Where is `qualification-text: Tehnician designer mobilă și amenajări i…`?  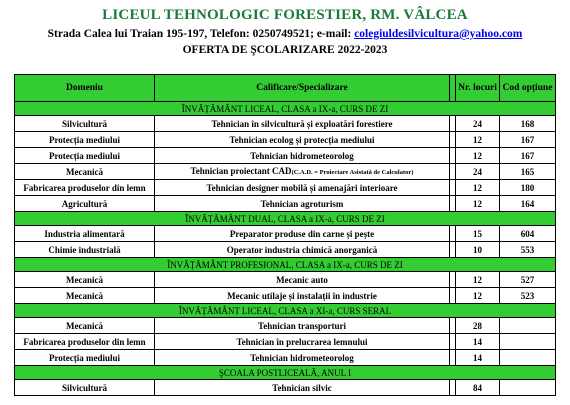 qualification-text: Tehnician designer mobilă și amenajări i… is located at coordinates (302, 187).